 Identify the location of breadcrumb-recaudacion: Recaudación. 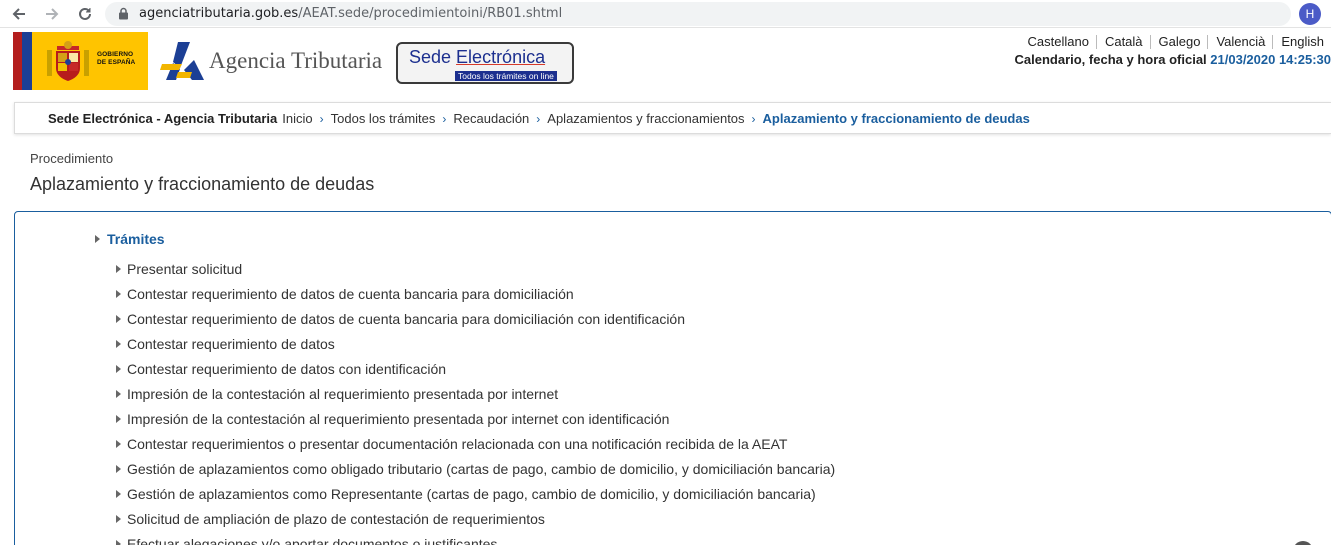
(491, 118).